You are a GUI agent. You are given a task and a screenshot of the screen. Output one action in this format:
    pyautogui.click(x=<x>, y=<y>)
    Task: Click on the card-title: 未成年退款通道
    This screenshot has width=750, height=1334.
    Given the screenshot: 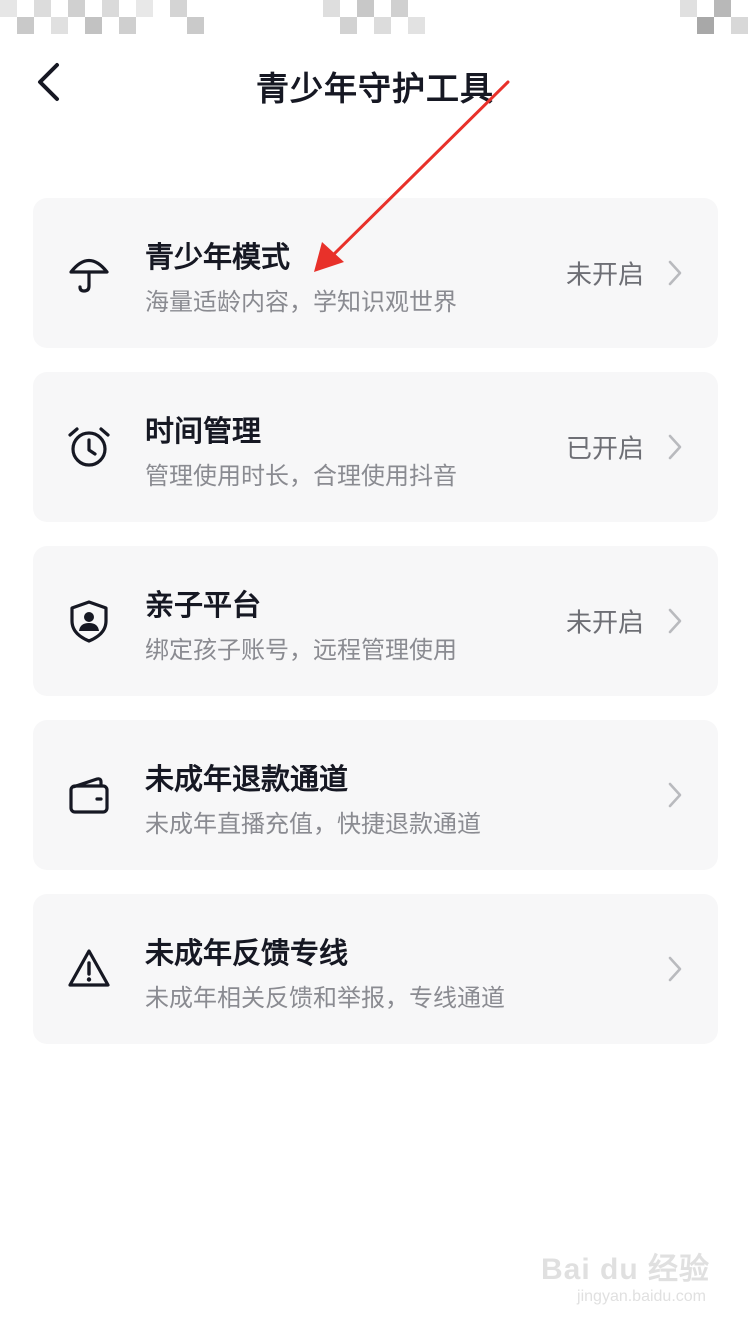 What is the action you would take?
    pyautogui.click(x=247, y=779)
    